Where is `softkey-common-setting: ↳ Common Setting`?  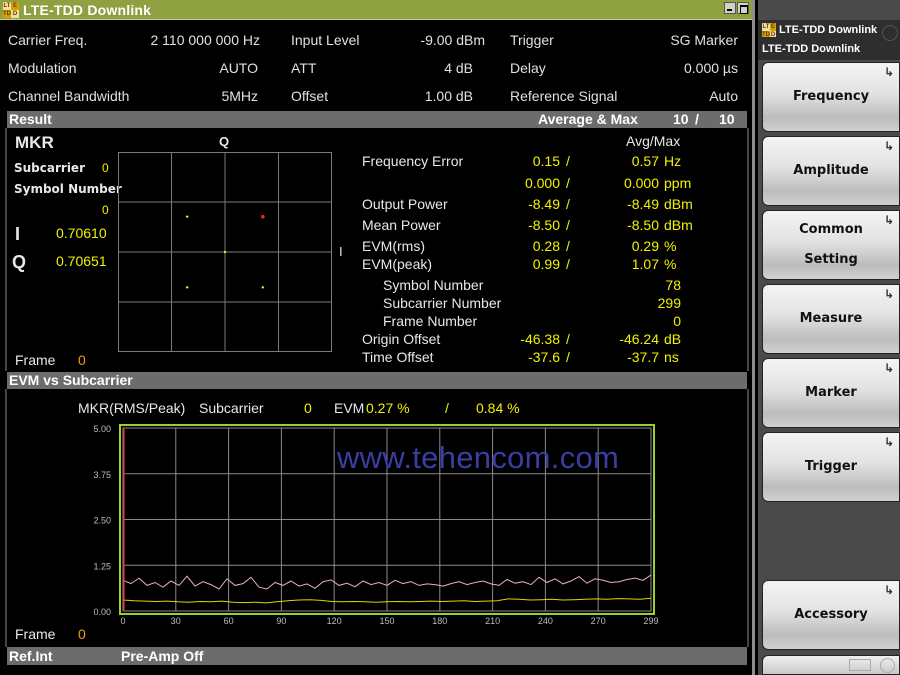 softkey-common-setting: ↳ Common Setting is located at coordinates (831, 245).